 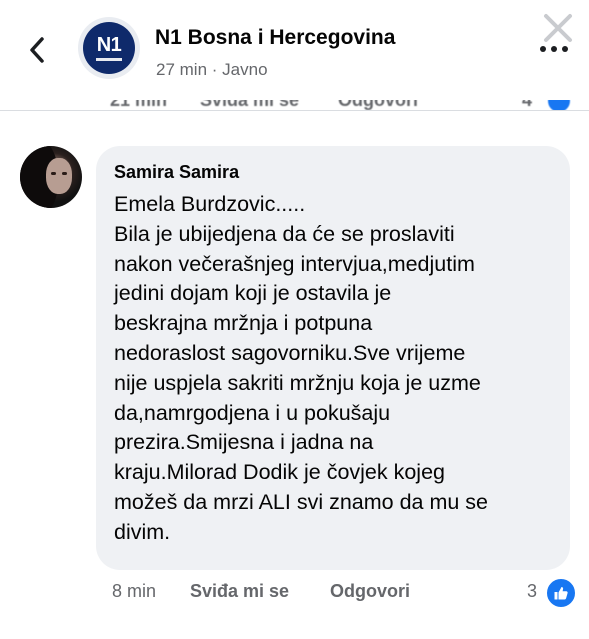 What do you see at coordinates (249, 105) in the screenshot?
I see `previous-like-button: Sviđa mi se` at bounding box center [249, 105].